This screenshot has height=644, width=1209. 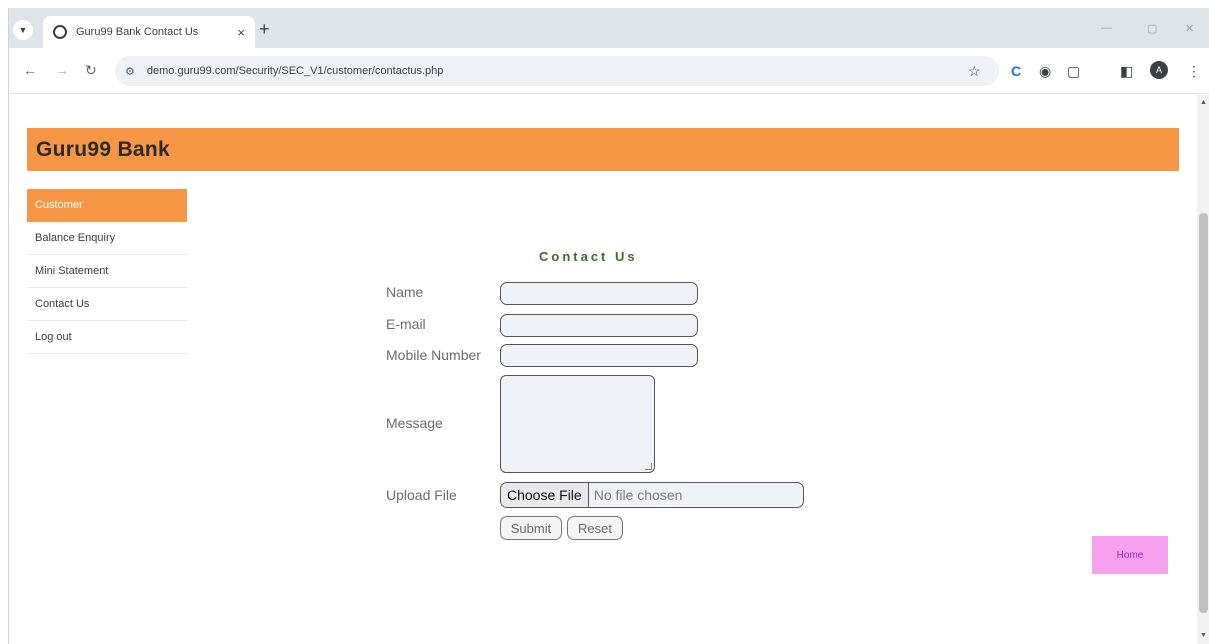 I want to click on menu-item-balance-enquiry: Balance Enquiry, so click(x=107, y=238).